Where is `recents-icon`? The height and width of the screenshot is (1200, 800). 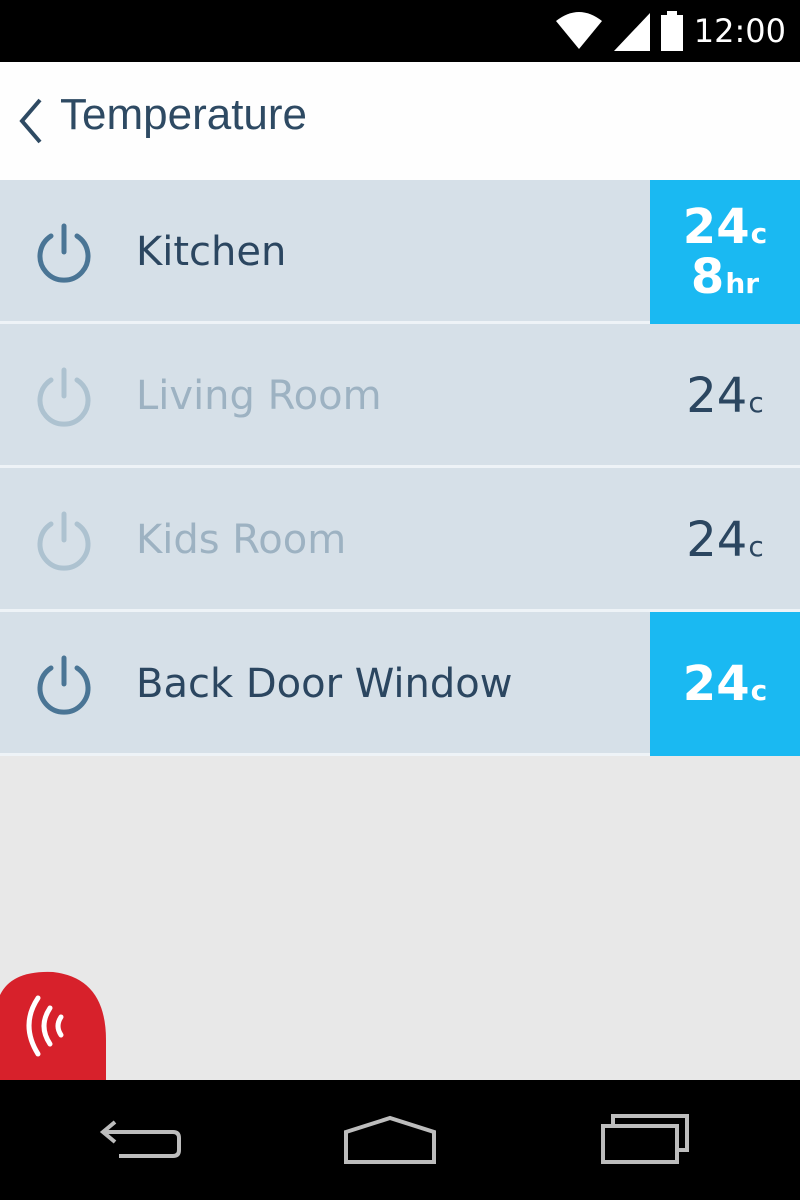 recents-icon is located at coordinates (645, 1139).